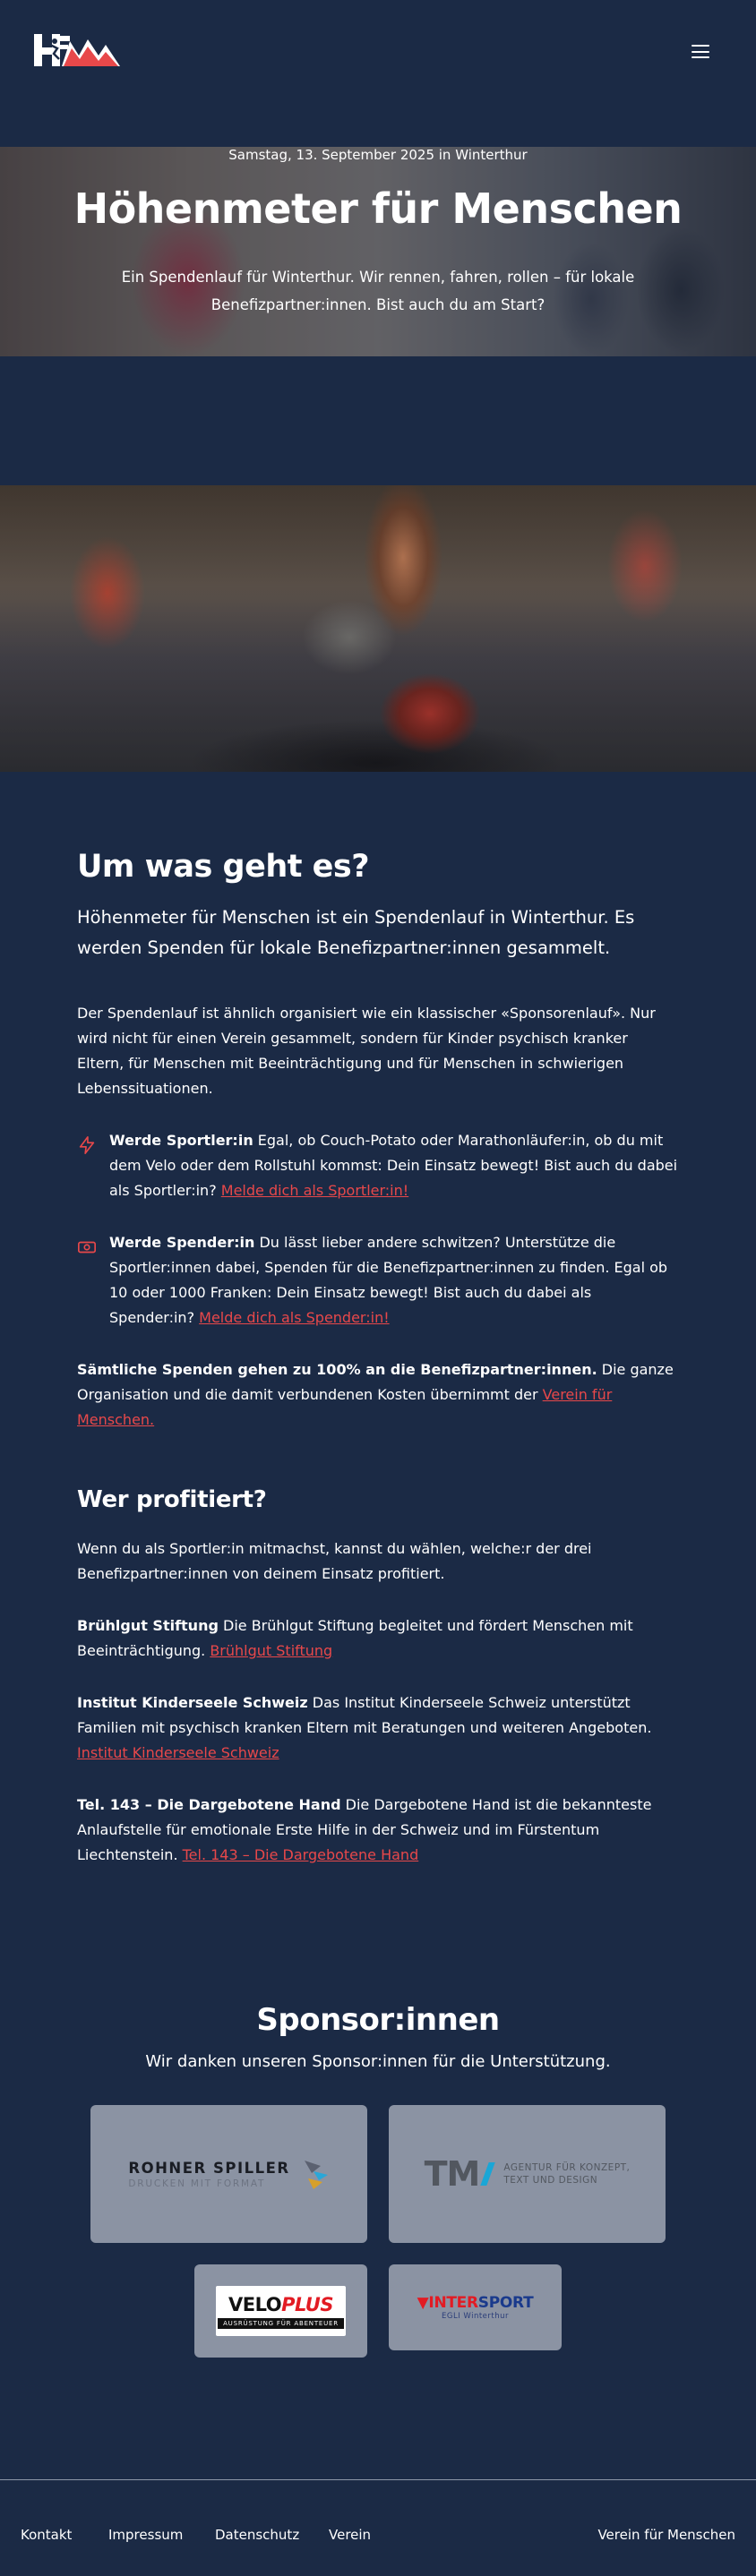  I want to click on hamburger-menu-button, so click(701, 52).